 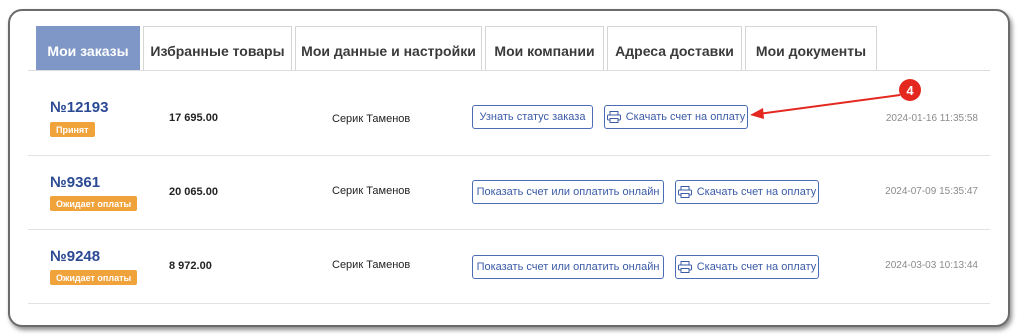 I want to click on tab-label: Мои заказы, so click(x=88, y=50).